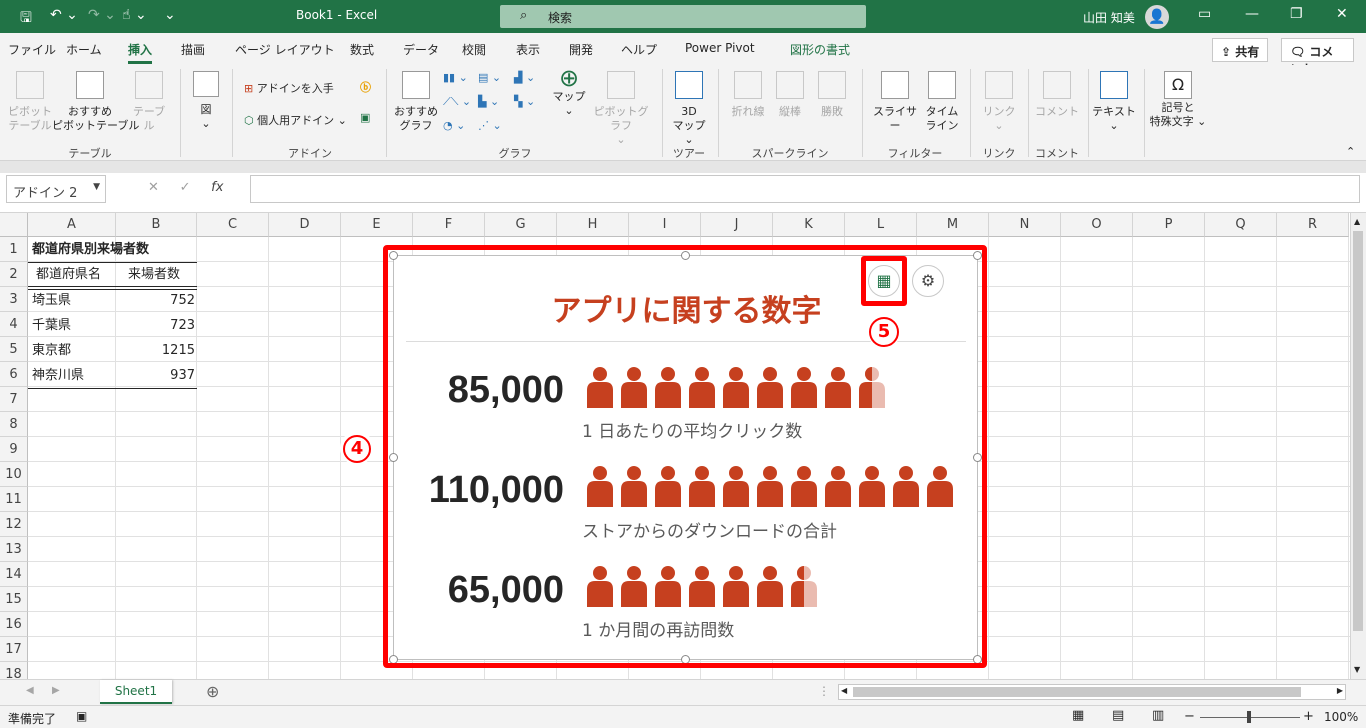  Describe the element at coordinates (449, 225) in the screenshot. I see `column-header: F` at that location.